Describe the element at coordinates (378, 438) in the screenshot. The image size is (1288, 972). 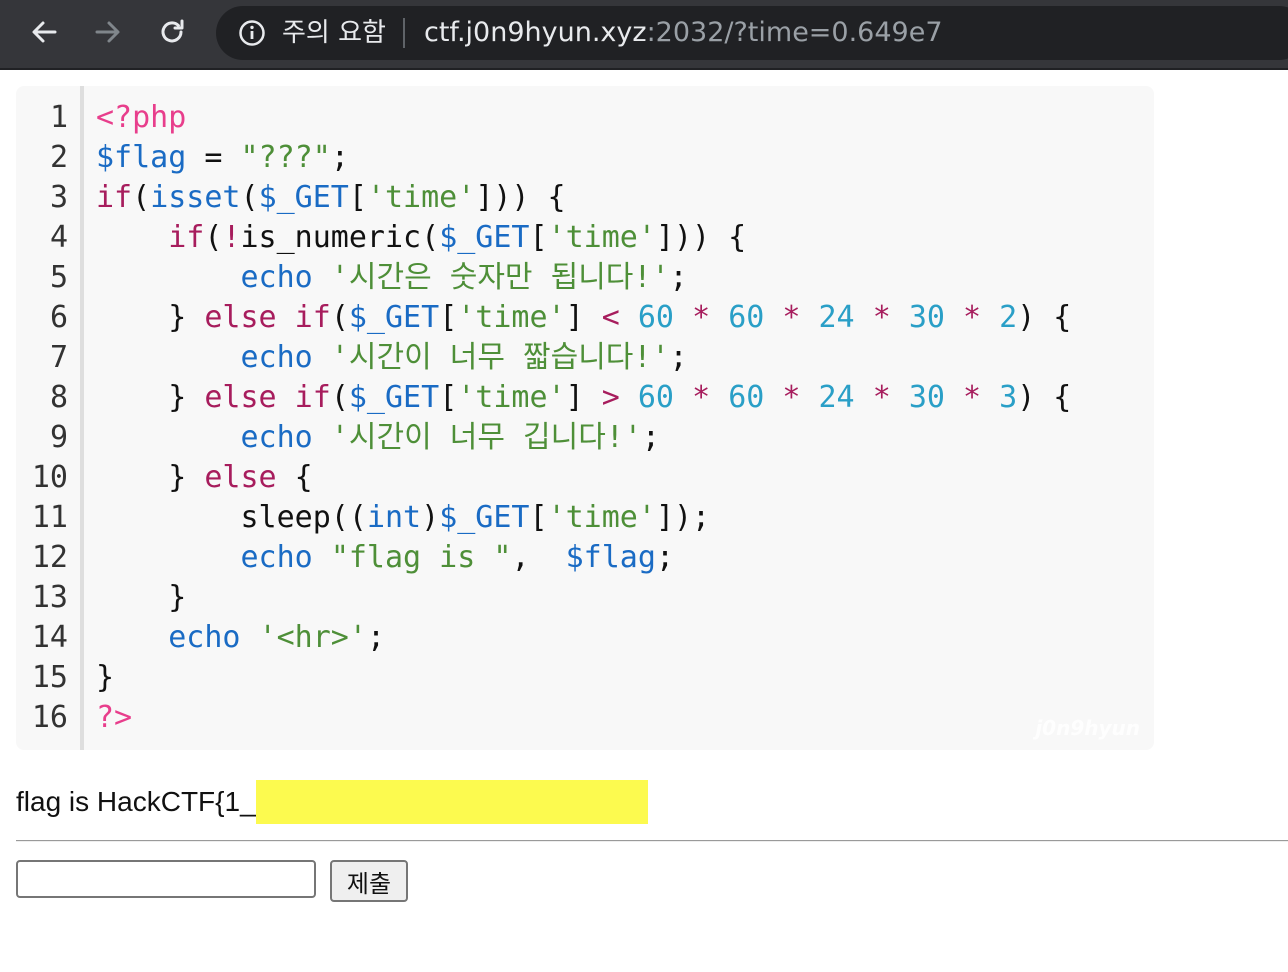
I see `code-line: echo '시간이 너무 깁니다!';` at that location.